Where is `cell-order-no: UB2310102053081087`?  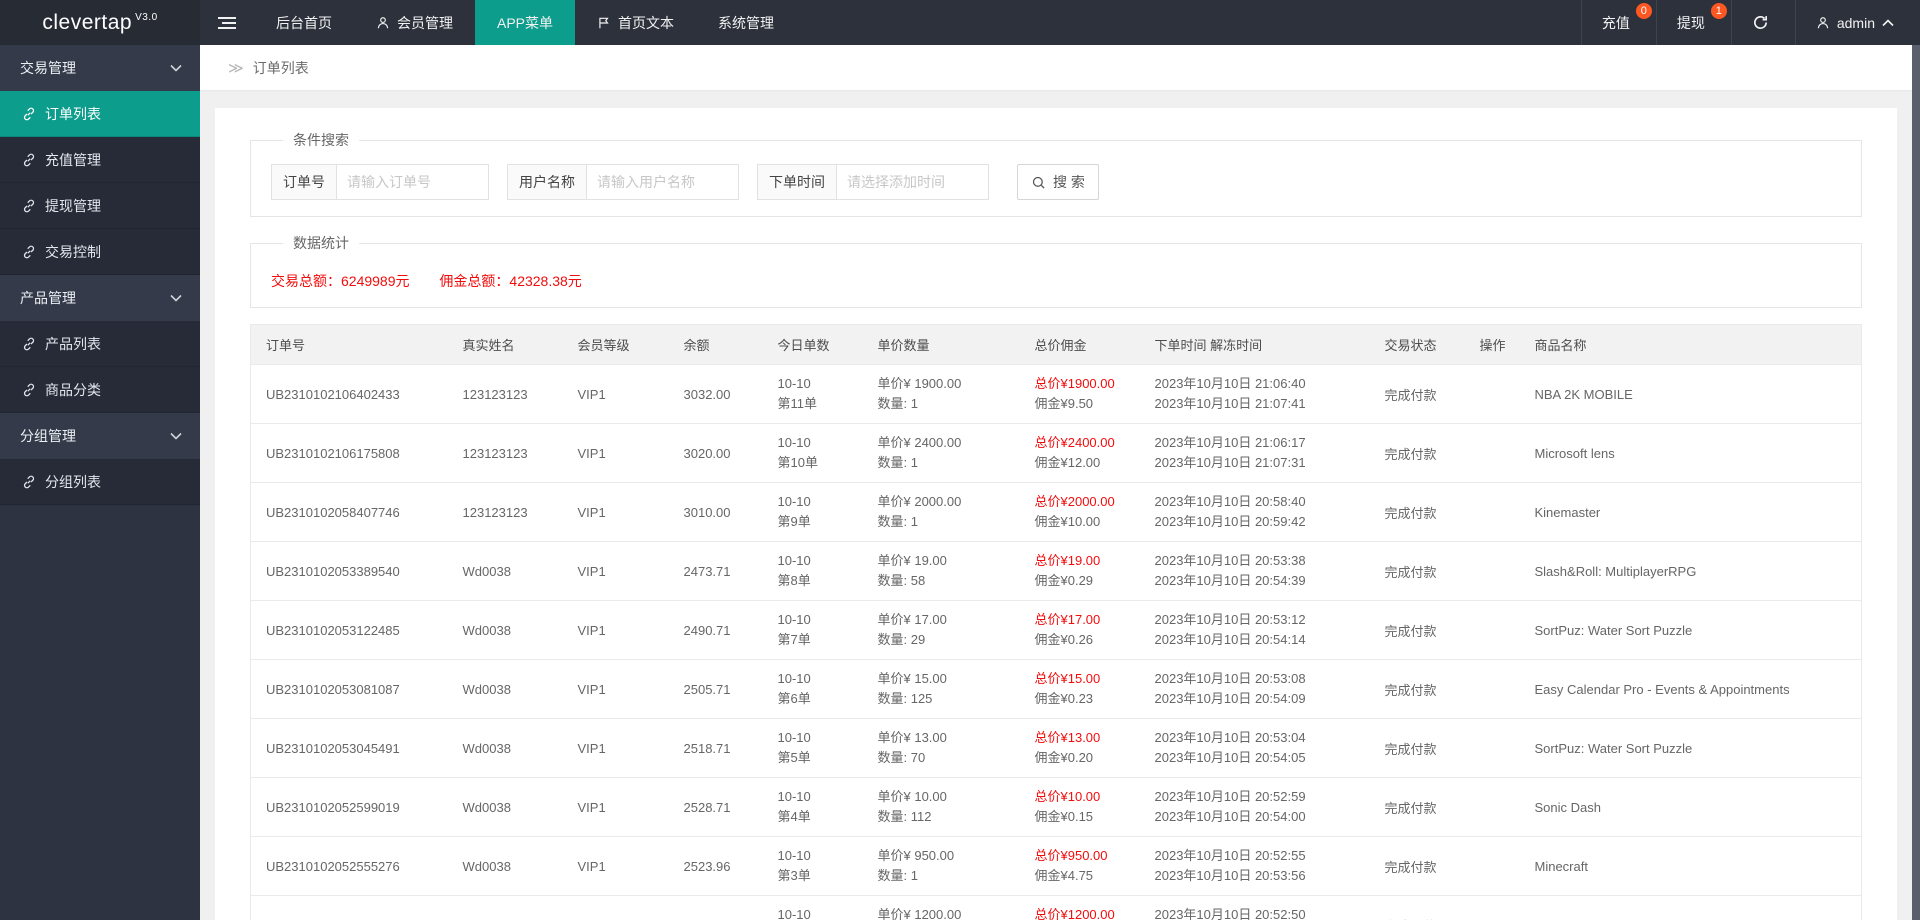
cell-order-no: UB2310102053081087 is located at coordinates (351, 689).